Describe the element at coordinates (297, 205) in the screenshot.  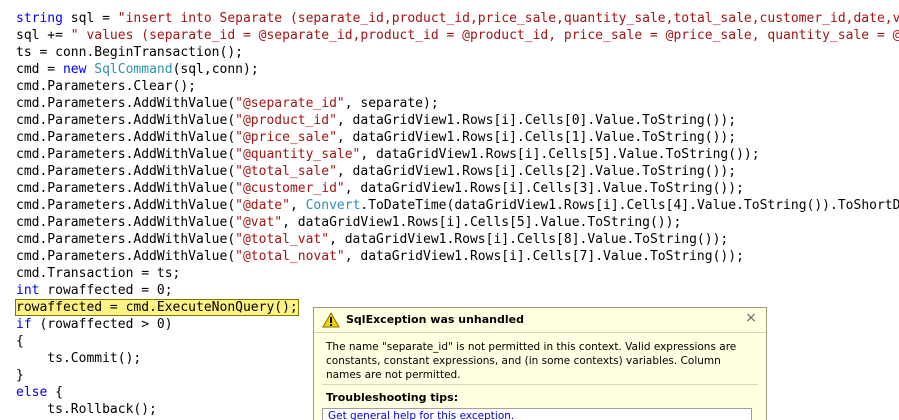
I see `code-token: ,` at that location.